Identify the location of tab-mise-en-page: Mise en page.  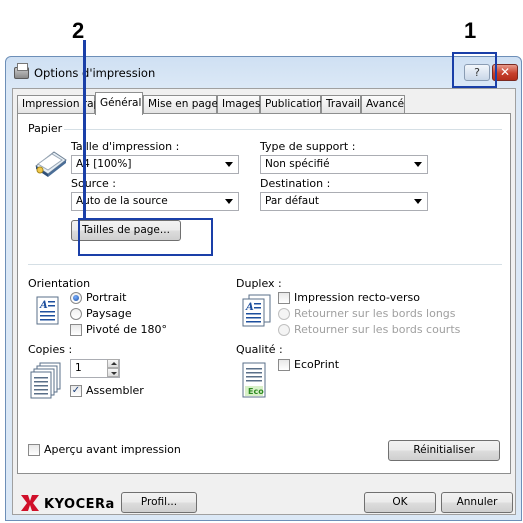
(180, 104).